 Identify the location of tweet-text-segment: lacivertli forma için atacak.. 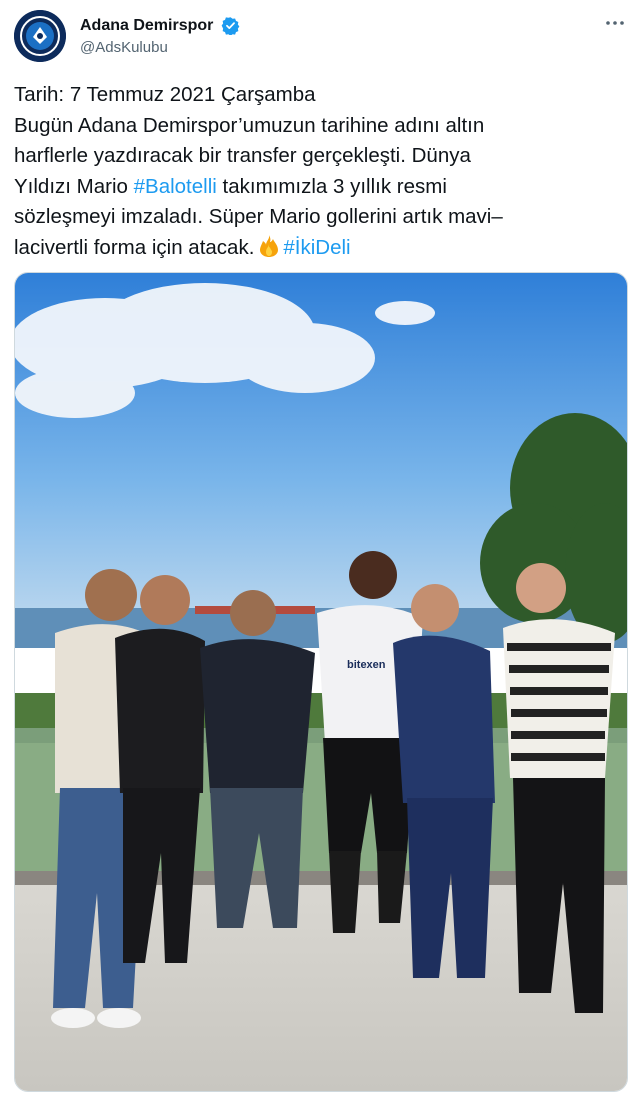
(134, 247).